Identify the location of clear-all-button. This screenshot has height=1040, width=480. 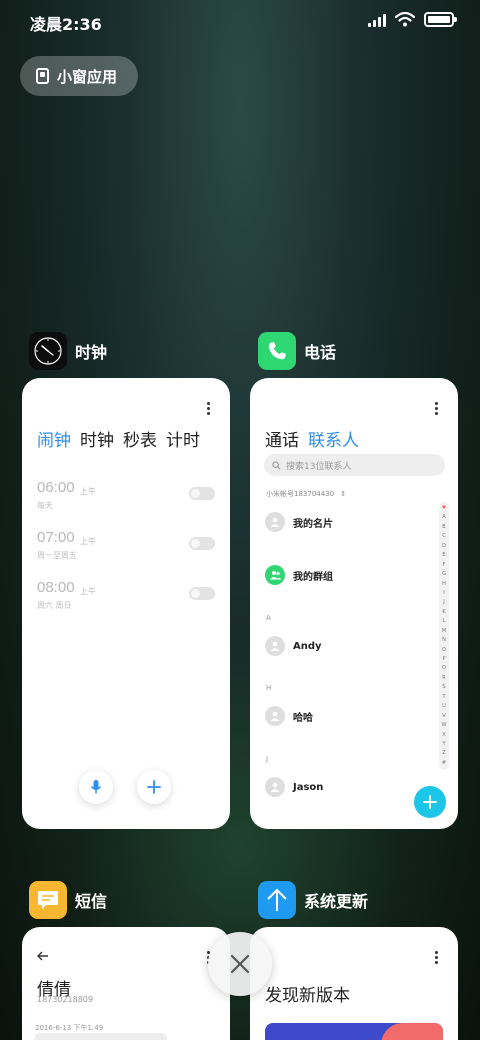
(240, 964).